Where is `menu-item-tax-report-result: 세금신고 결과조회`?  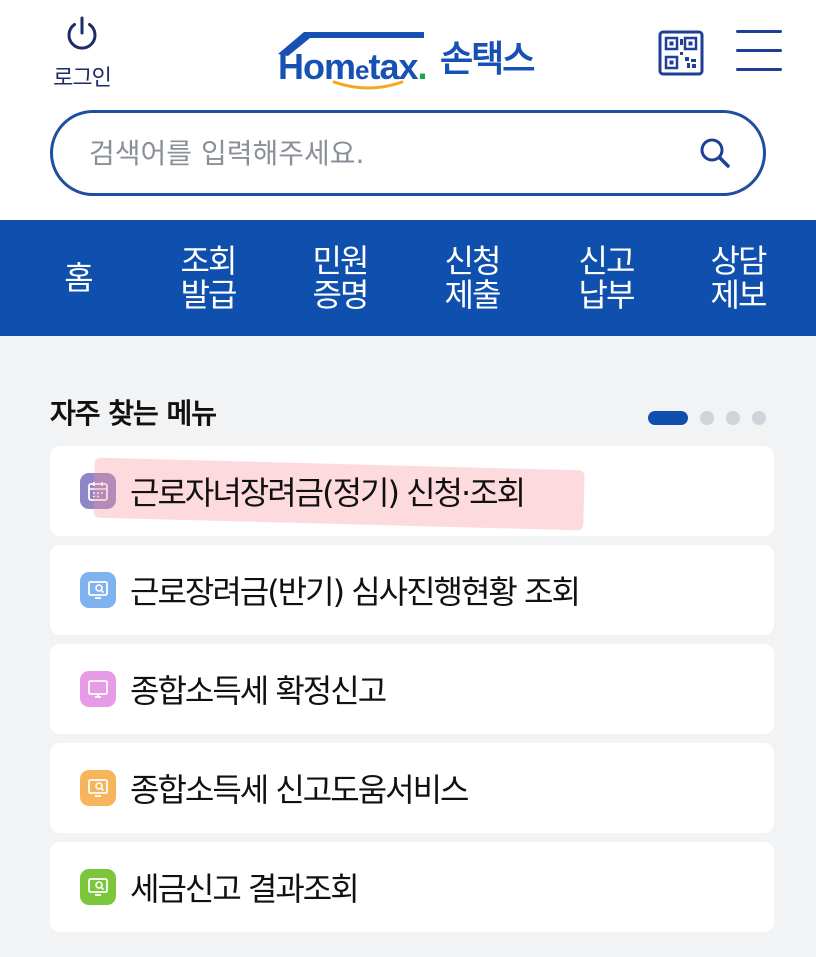 menu-item-tax-report-result: 세금신고 결과조회 is located at coordinates (412, 887).